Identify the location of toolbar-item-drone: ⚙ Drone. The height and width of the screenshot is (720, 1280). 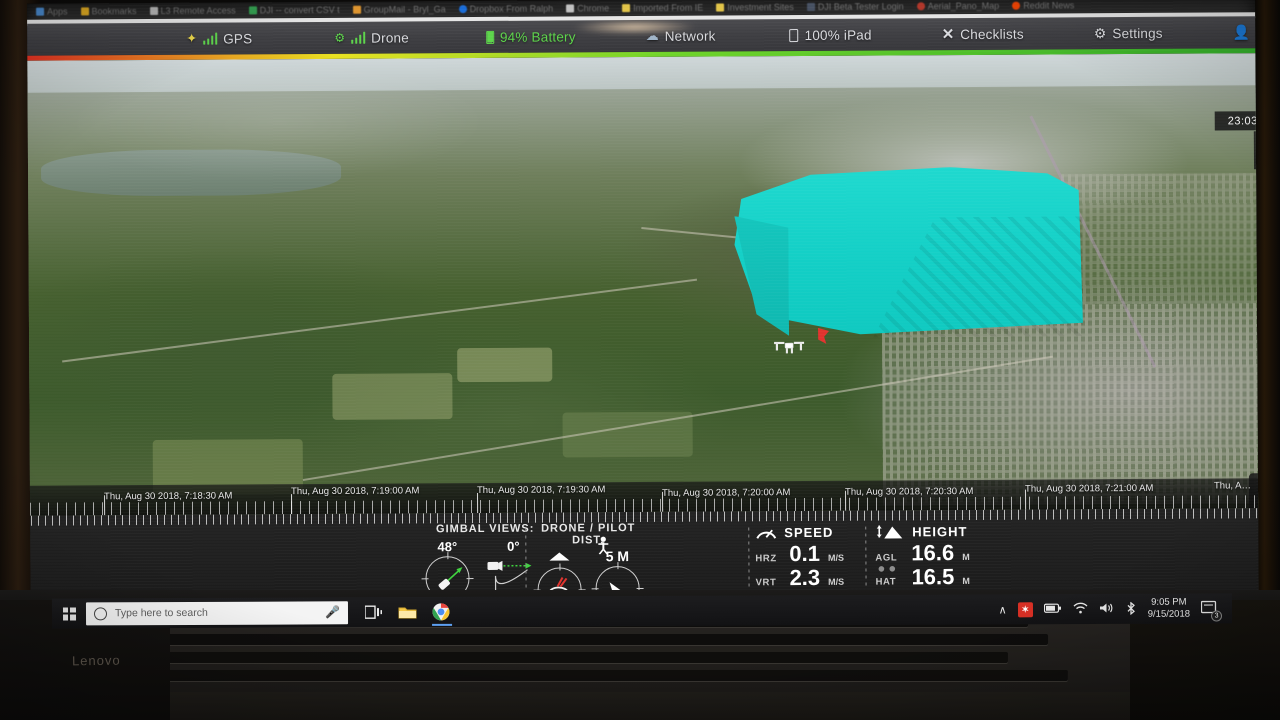
(371, 38).